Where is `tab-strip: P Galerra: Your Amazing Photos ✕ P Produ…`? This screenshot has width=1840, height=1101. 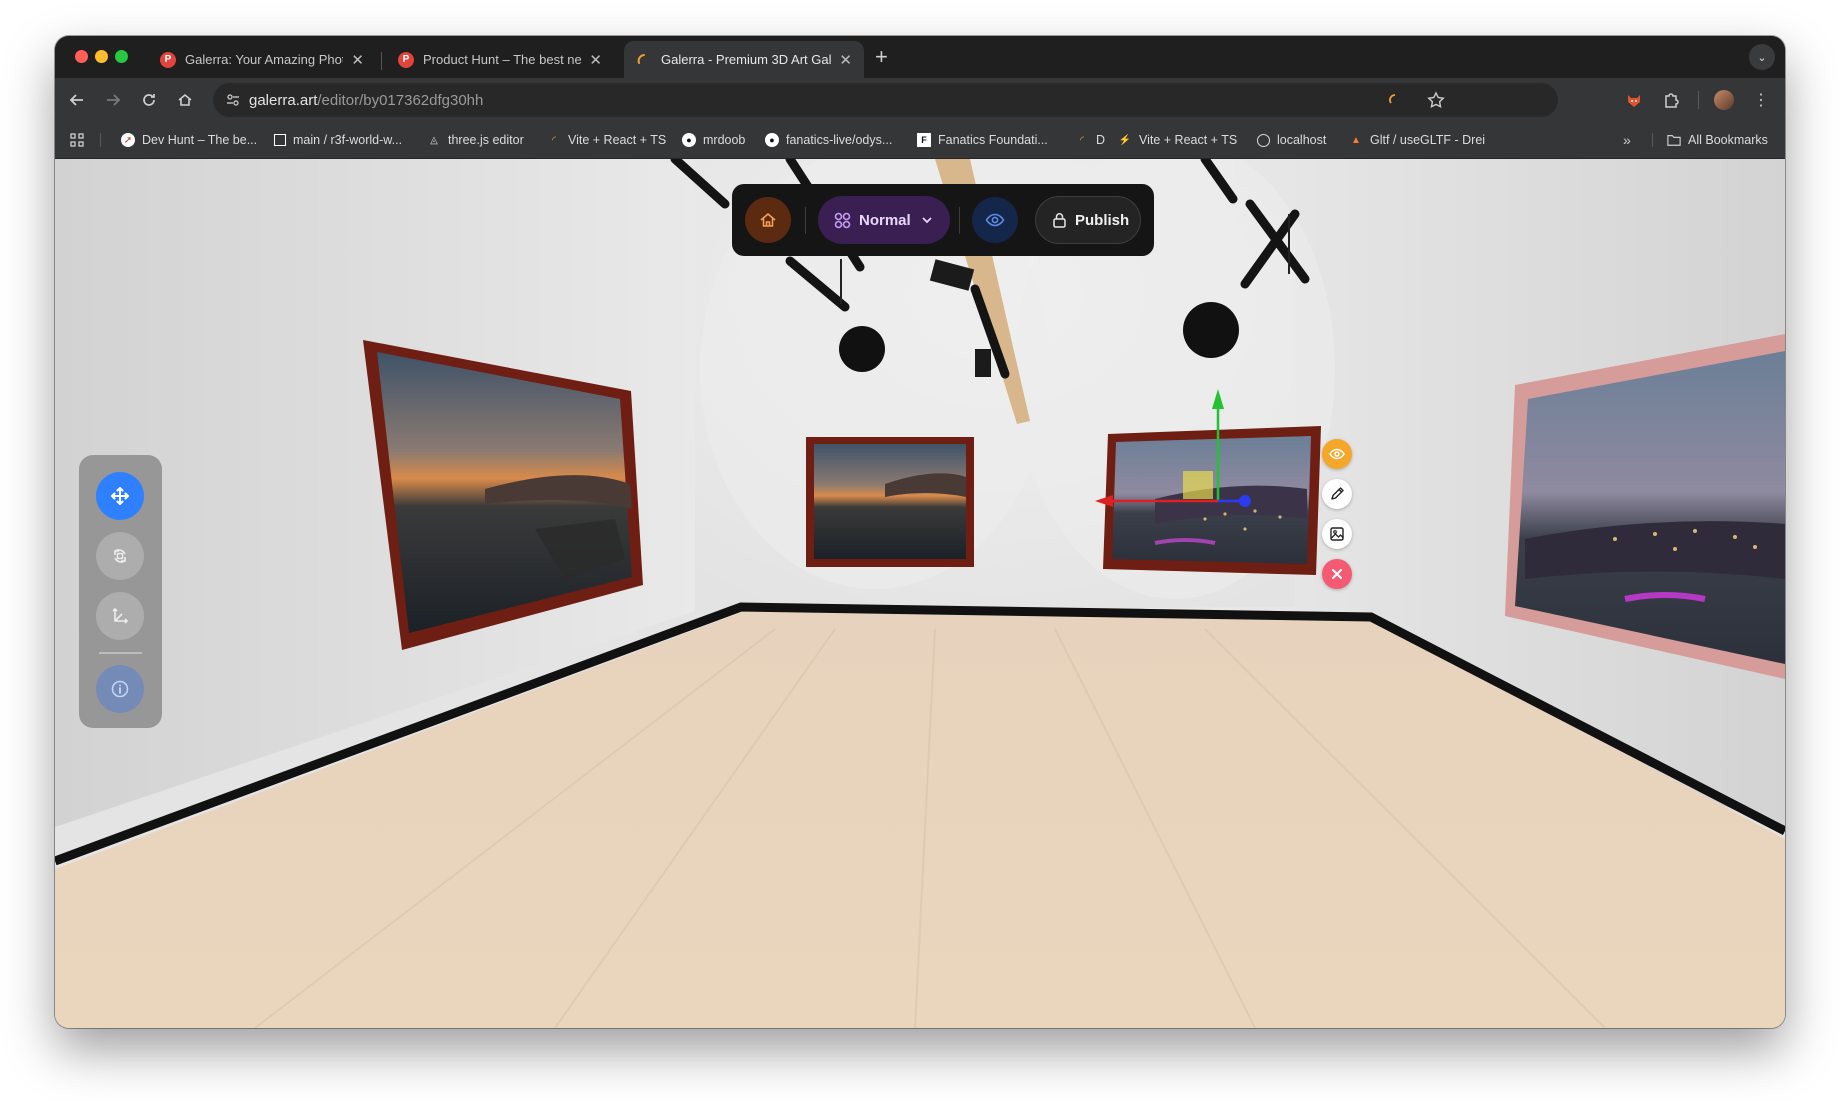 tab-strip: P Galerra: Your Amazing Photos ✕ P Produ… is located at coordinates (920, 57).